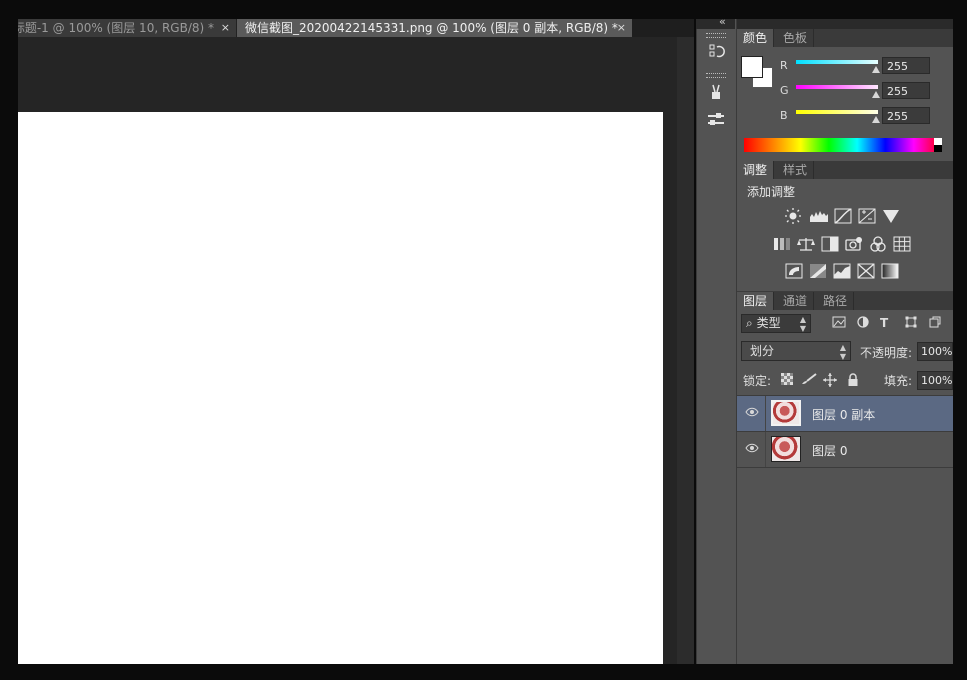  Describe the element at coordinates (685, 350) in the screenshot. I see `vertical-scrollbar` at that location.